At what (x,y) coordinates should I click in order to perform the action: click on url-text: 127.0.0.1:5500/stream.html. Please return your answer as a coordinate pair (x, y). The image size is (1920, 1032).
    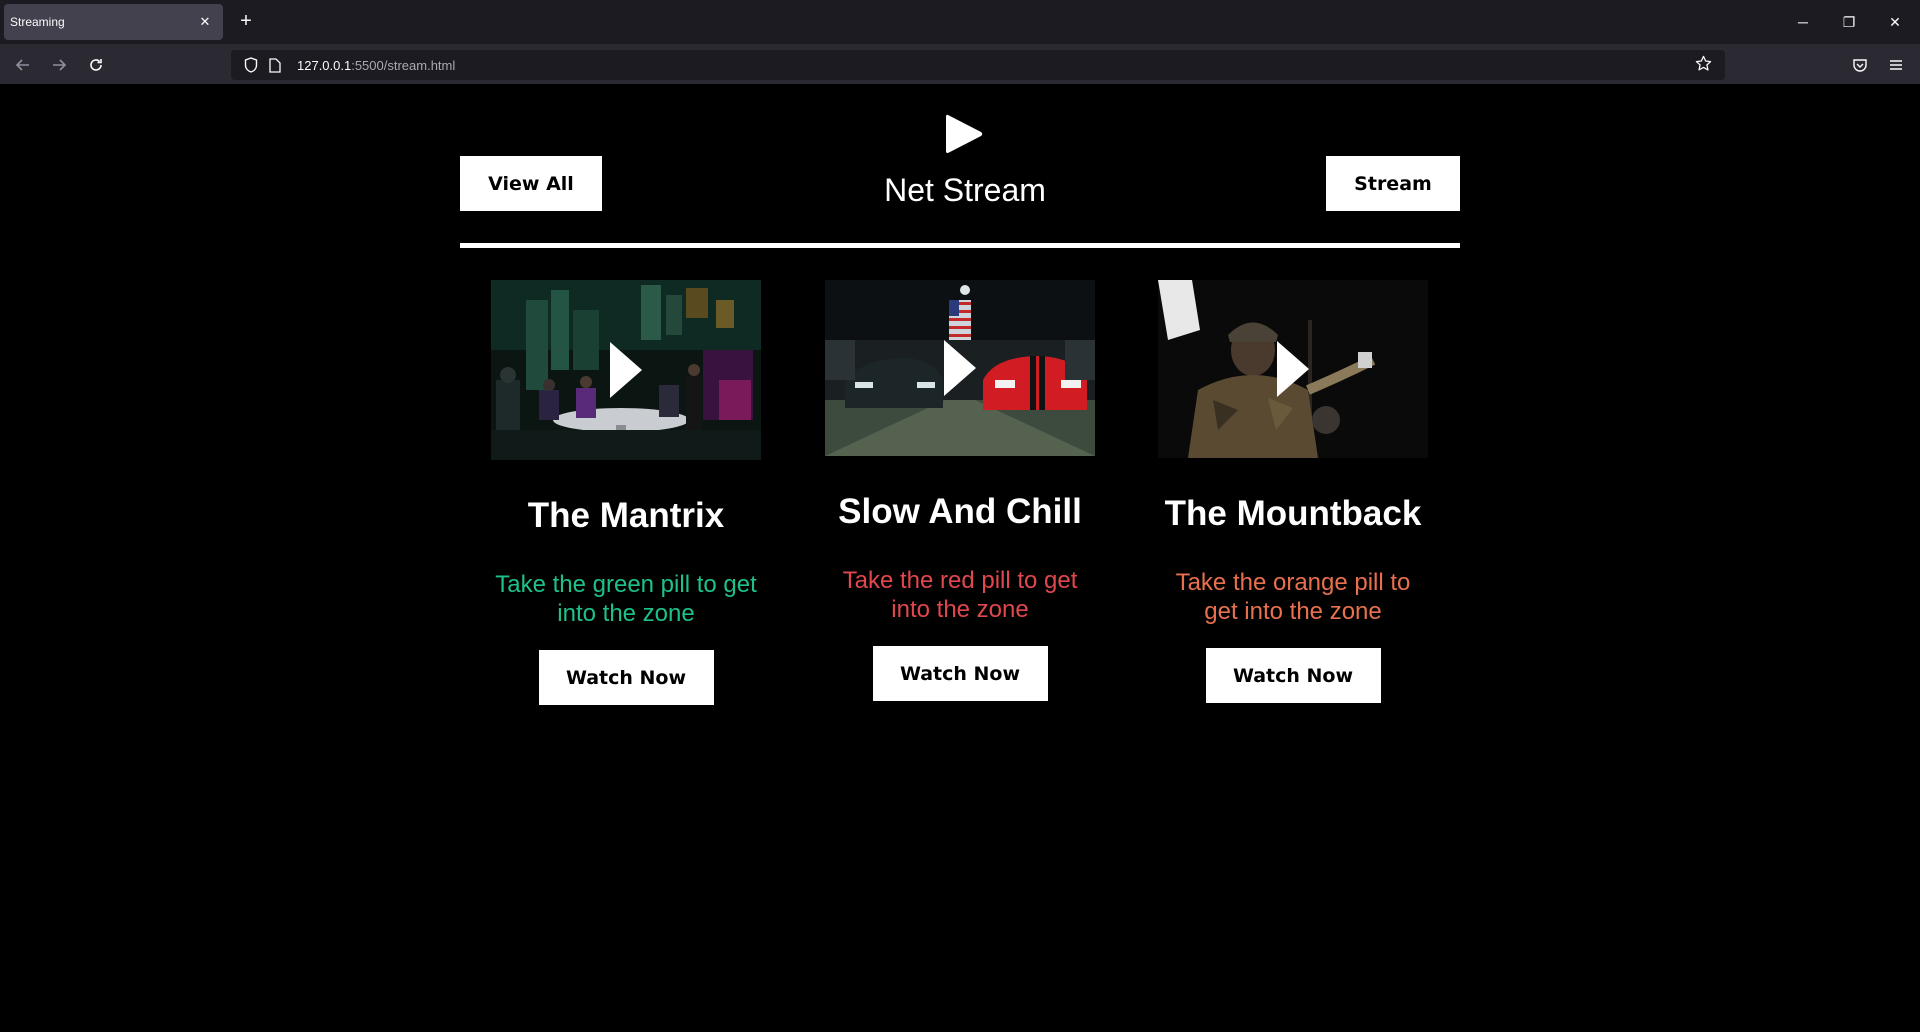
    Looking at the image, I should click on (376, 65).